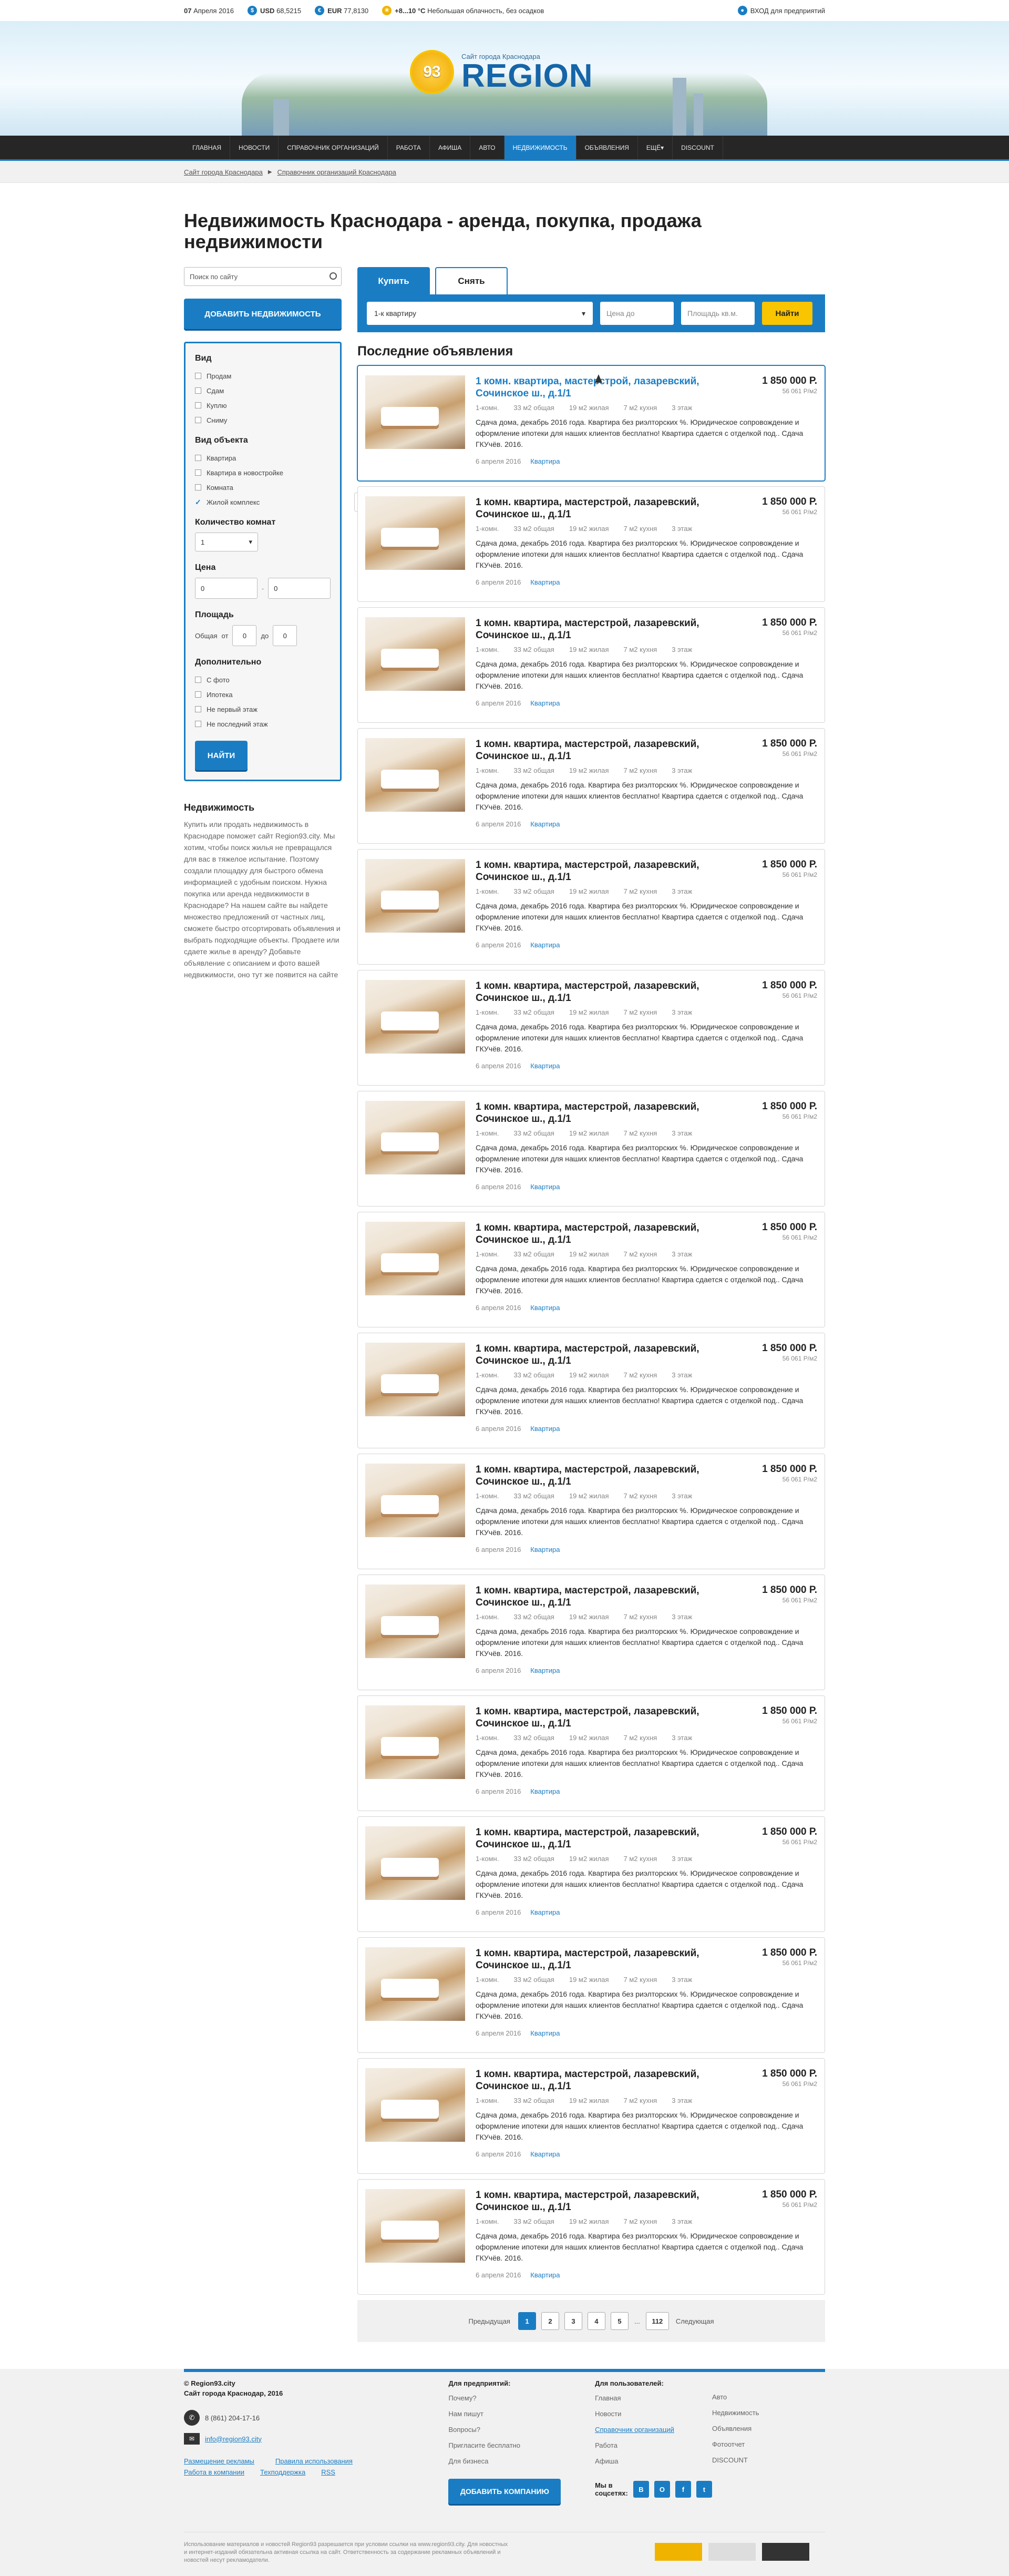 The image size is (1009, 2576). I want to click on facebook-icon: f, so click(683, 2489).